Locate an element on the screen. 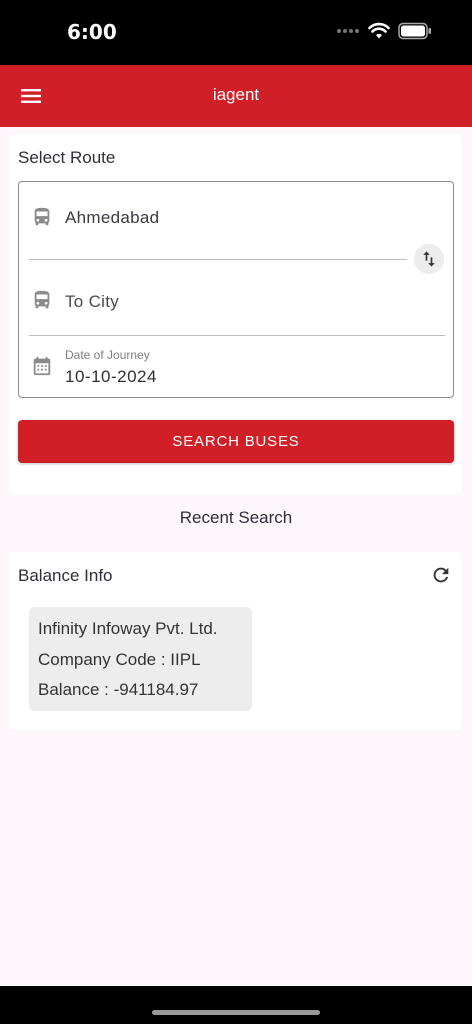 The width and height of the screenshot is (472, 1024). home-bar is located at coordinates (236, 1005).